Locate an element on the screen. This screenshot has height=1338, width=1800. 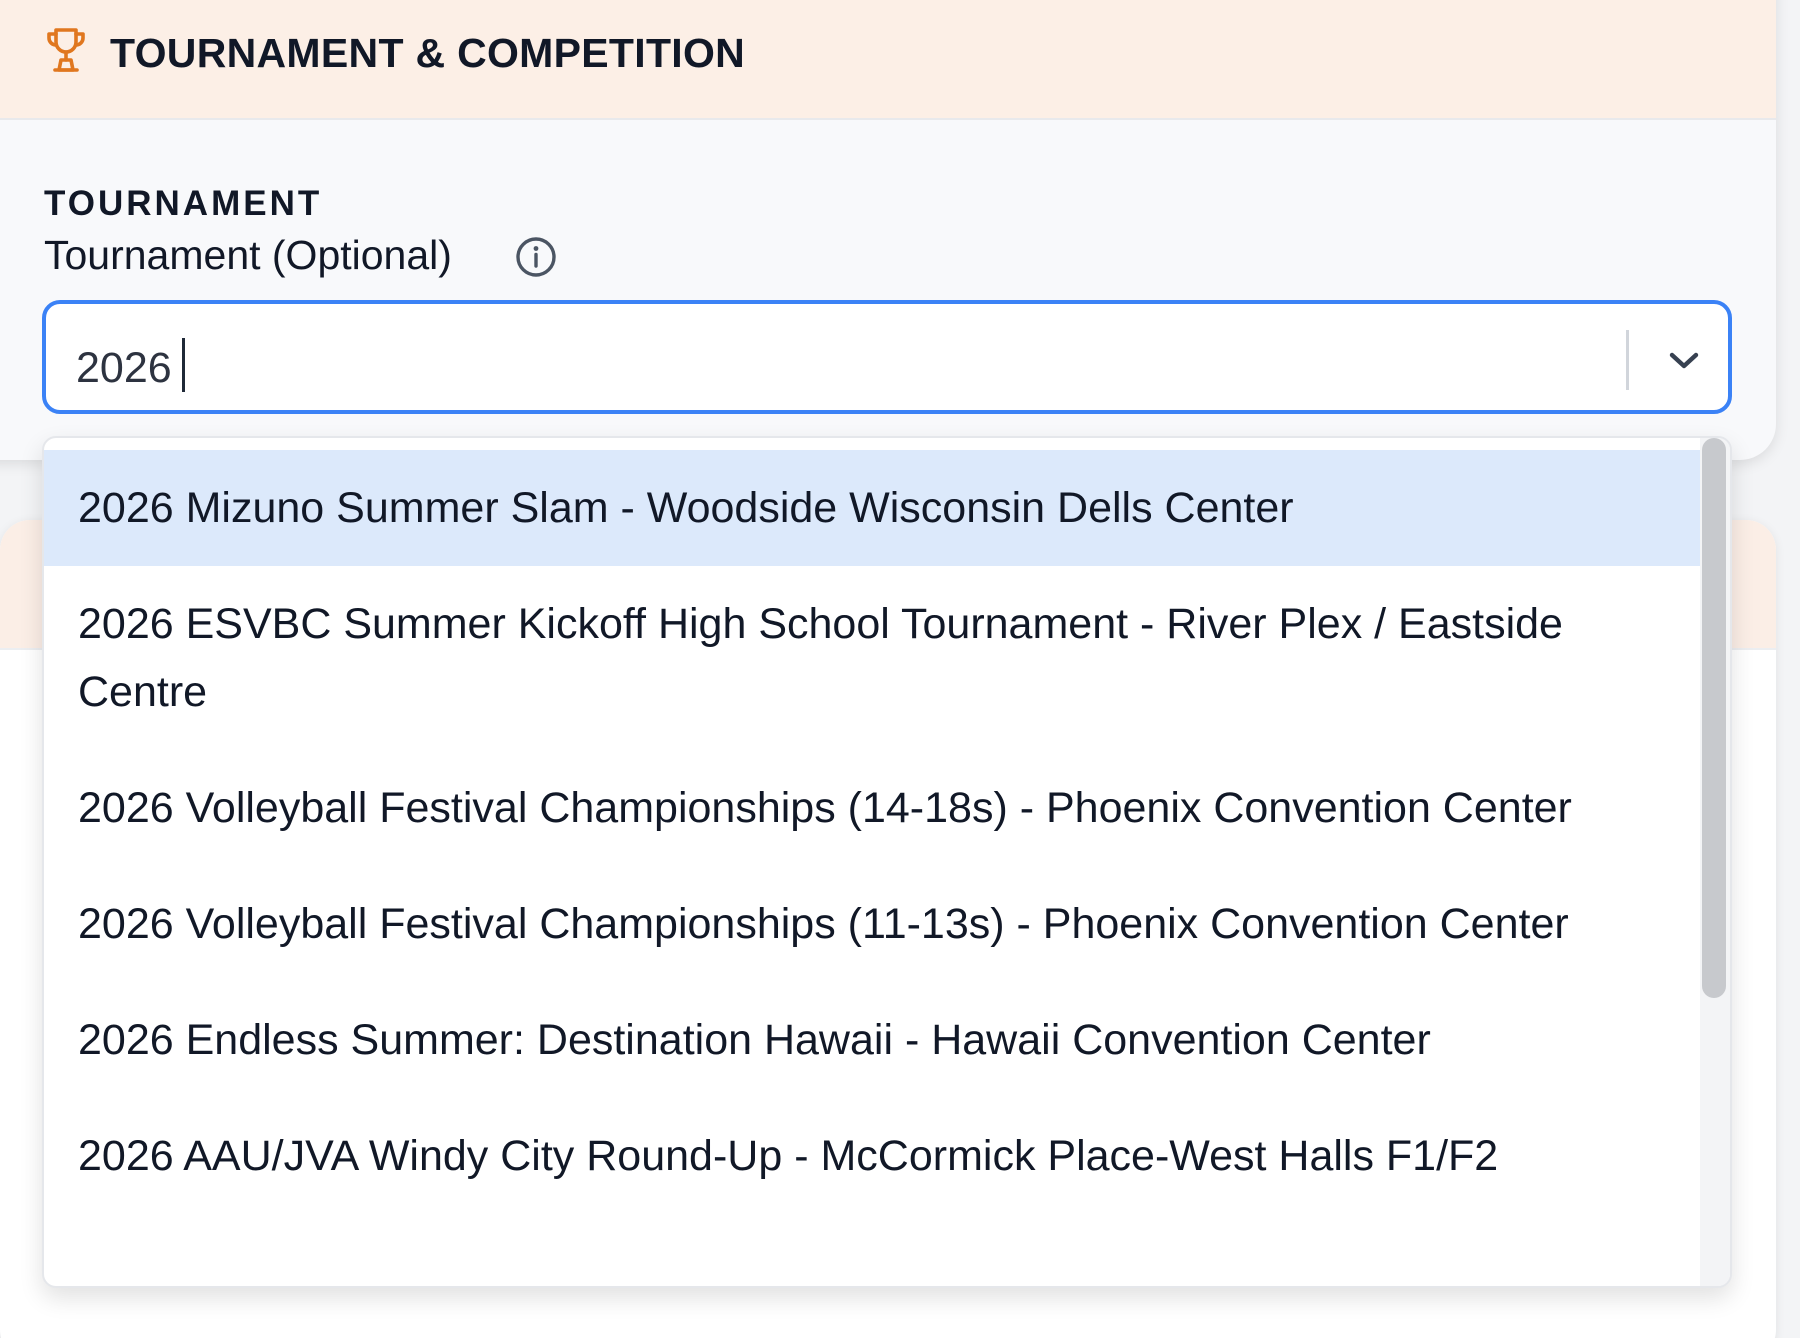
chevron-down-icon is located at coordinates (1684, 360).